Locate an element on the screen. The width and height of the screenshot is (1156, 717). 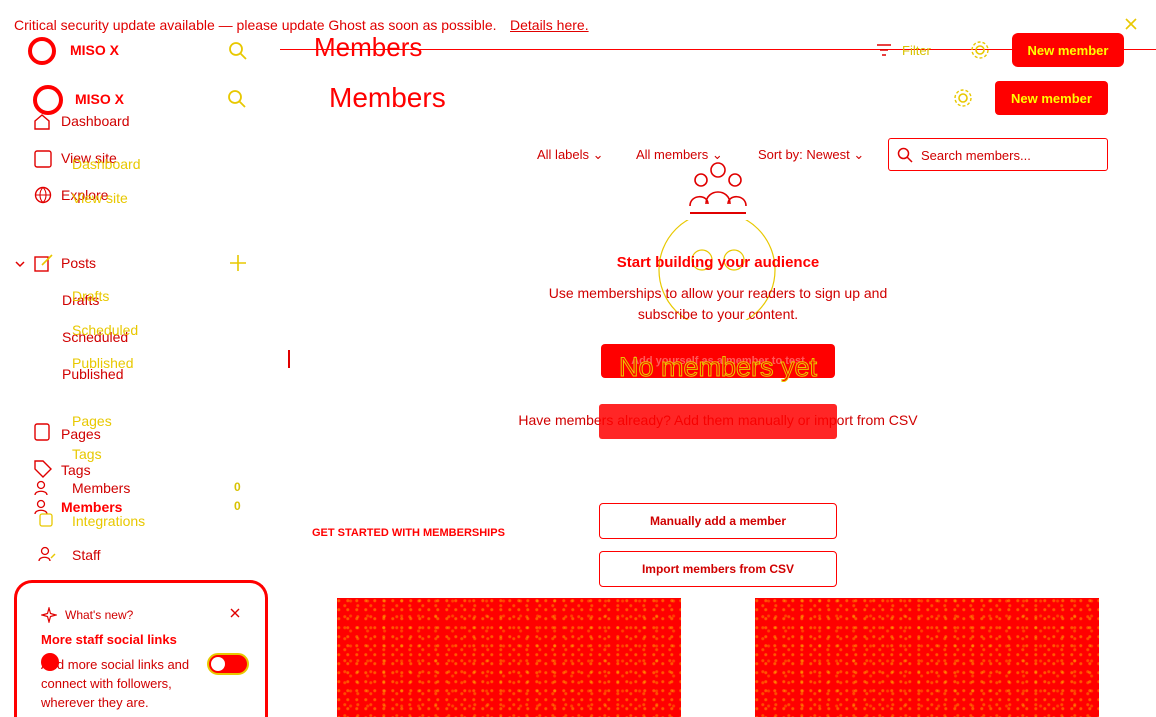
home-icon is located at coordinates (42, 122).